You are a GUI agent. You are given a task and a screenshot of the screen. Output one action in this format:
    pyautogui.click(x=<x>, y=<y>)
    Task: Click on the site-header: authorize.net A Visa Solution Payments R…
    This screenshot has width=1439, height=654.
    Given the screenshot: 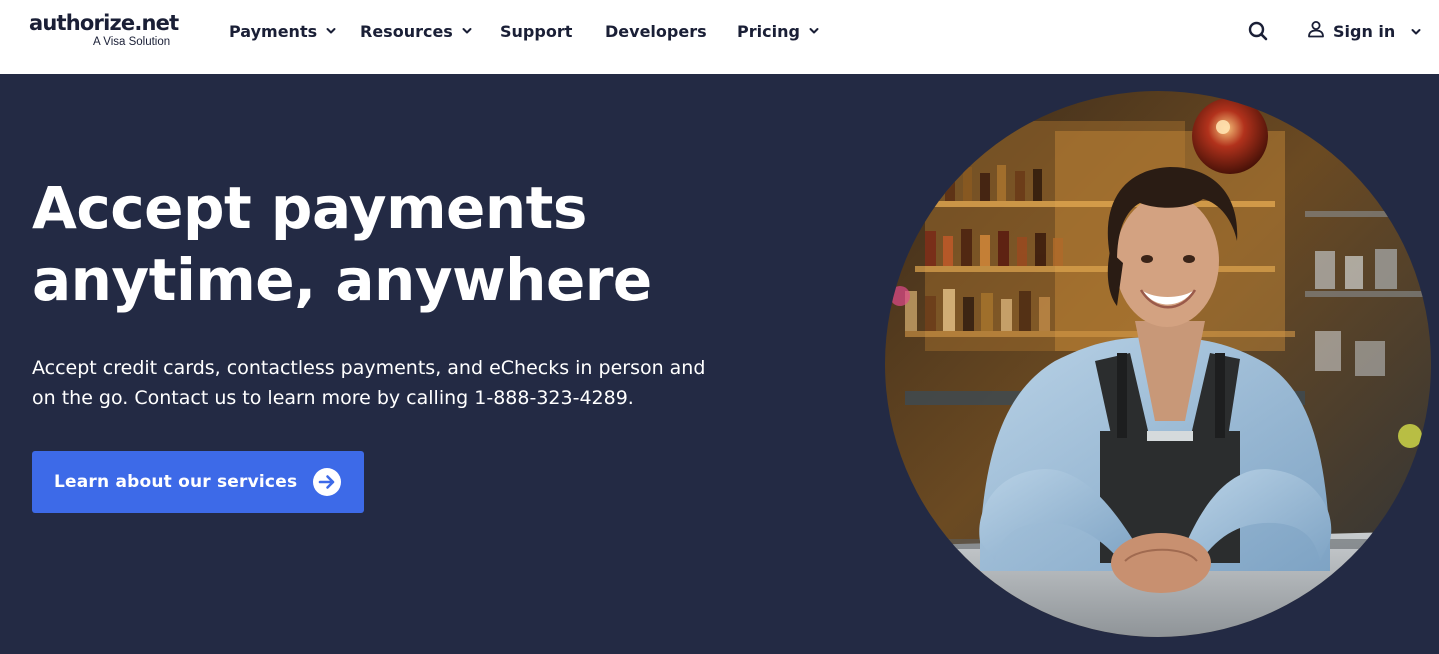 What is the action you would take?
    pyautogui.click(x=719, y=37)
    